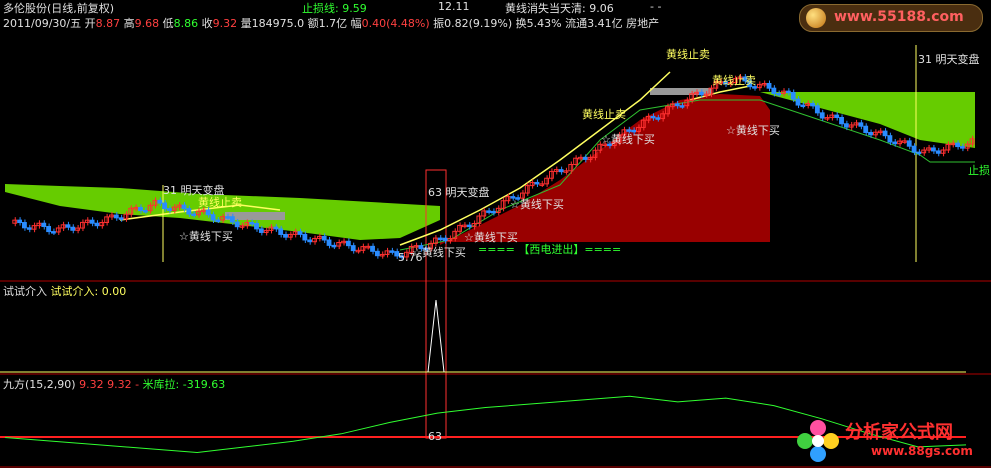  I want to click on header-row-1: 多伦股份(日线,前复权), so click(60, 8).